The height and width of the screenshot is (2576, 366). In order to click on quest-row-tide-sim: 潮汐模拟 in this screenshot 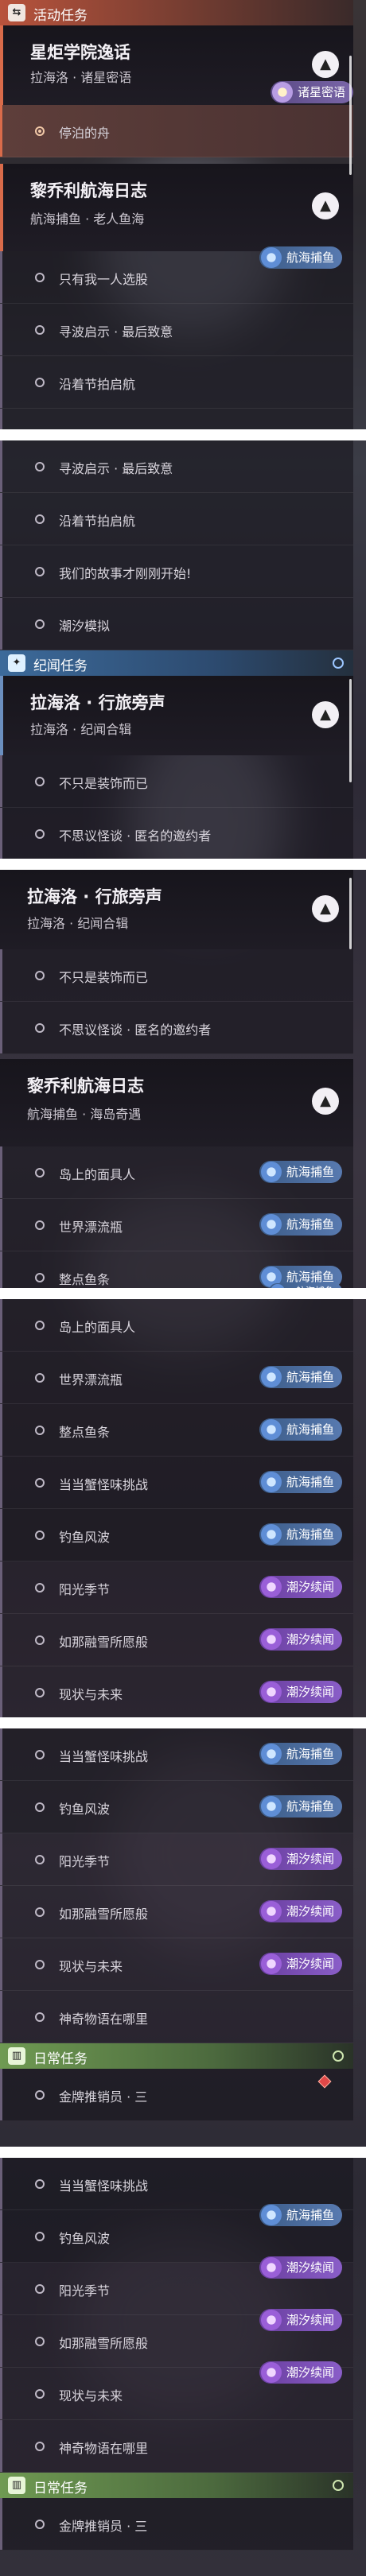, I will do `click(176, 624)`.